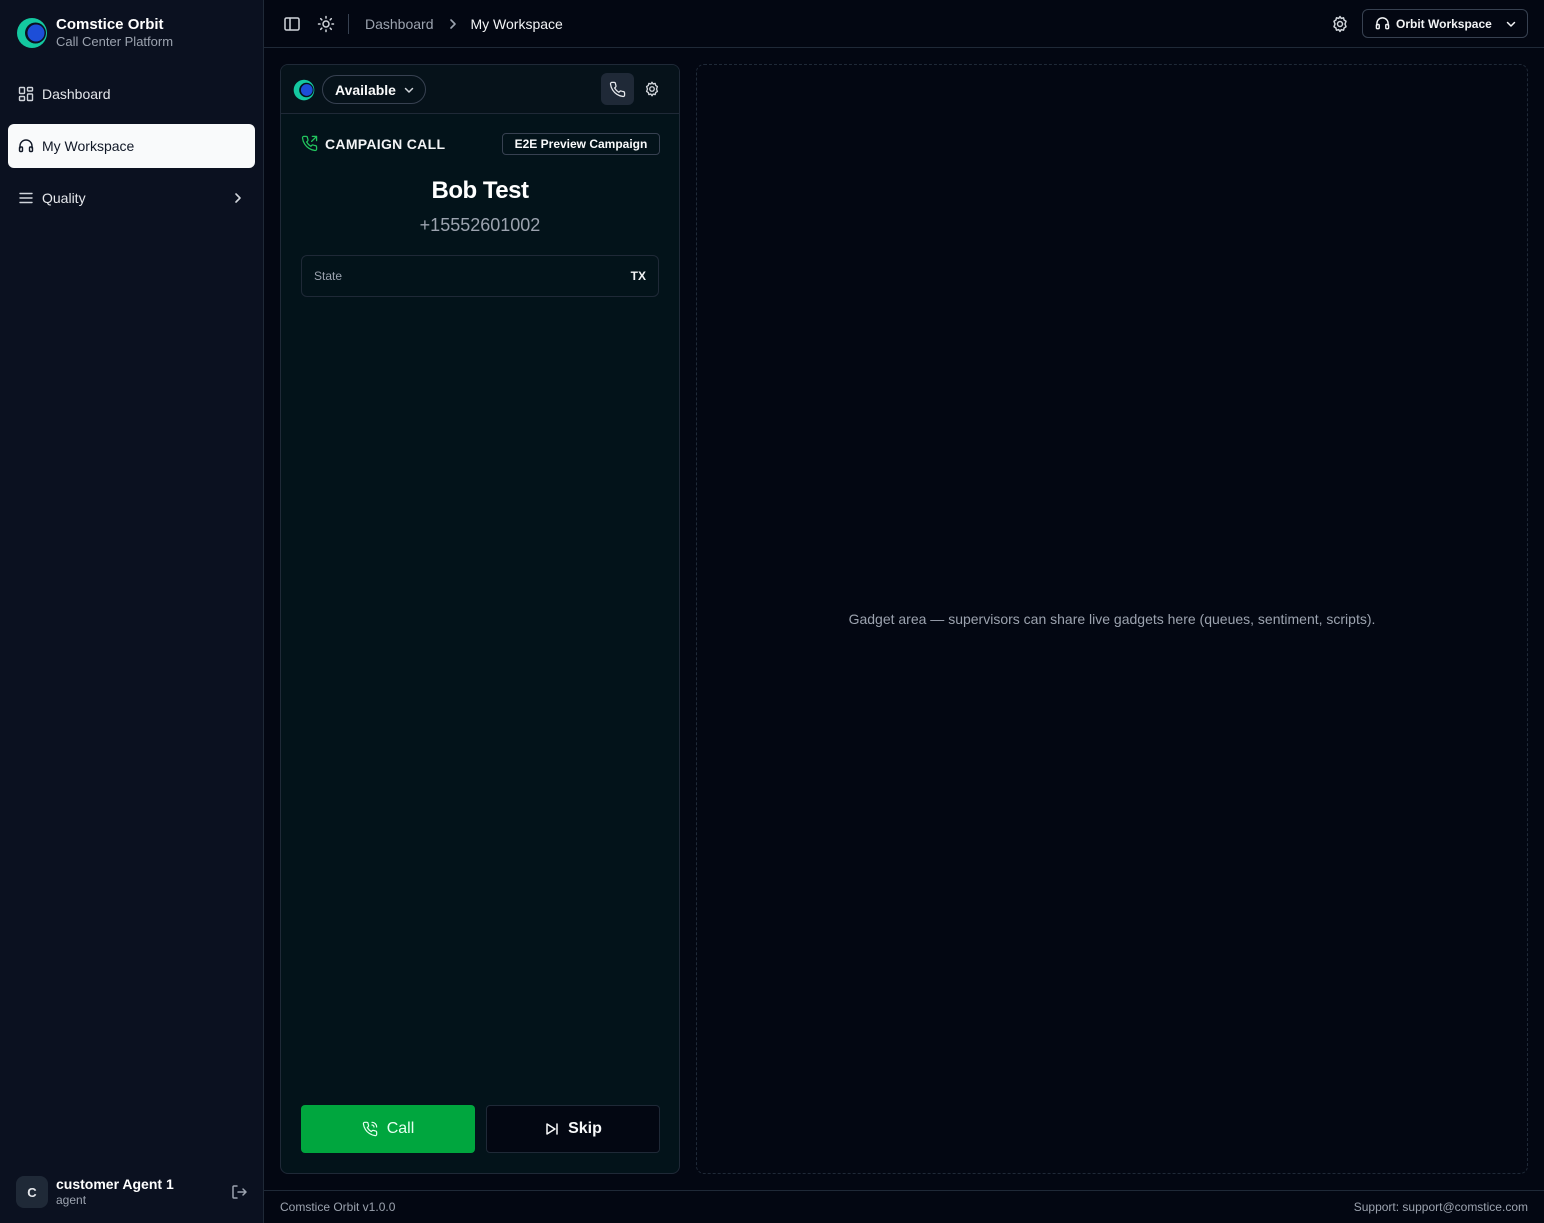  I want to click on contact-name: Bob Test, so click(480, 190).